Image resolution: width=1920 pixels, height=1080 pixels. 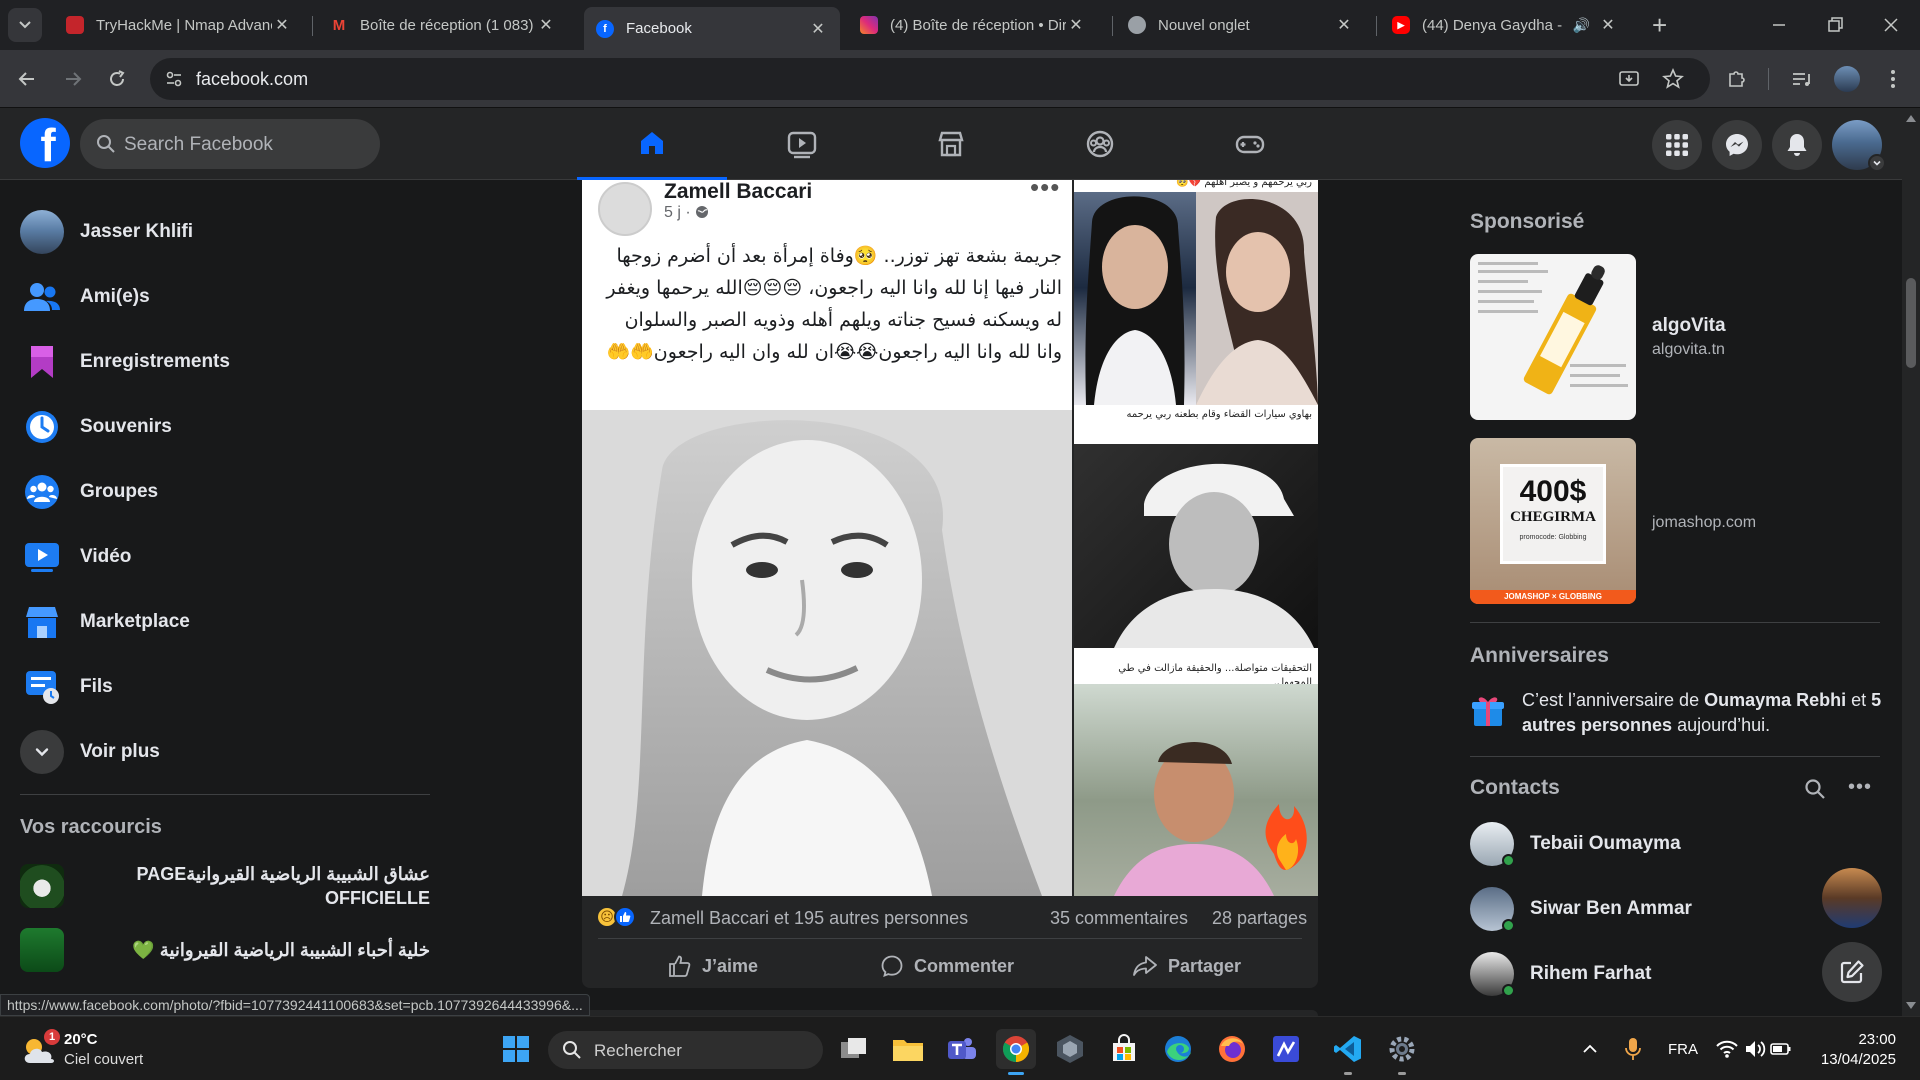 I want to click on install-app-icon, so click(x=1629, y=79).